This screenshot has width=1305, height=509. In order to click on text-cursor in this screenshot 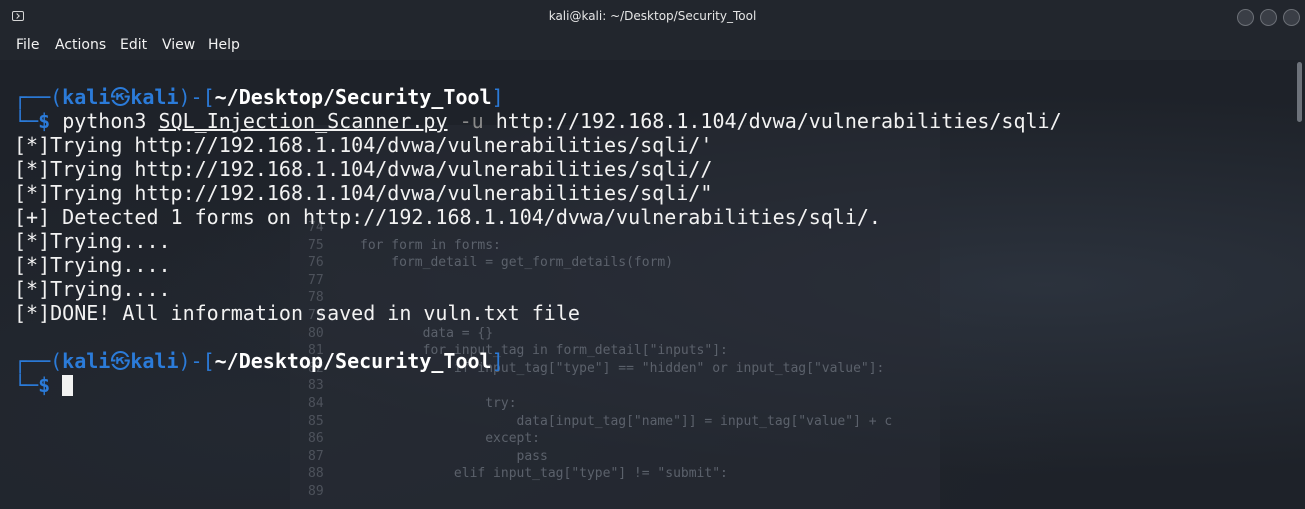, I will do `click(68, 385)`.